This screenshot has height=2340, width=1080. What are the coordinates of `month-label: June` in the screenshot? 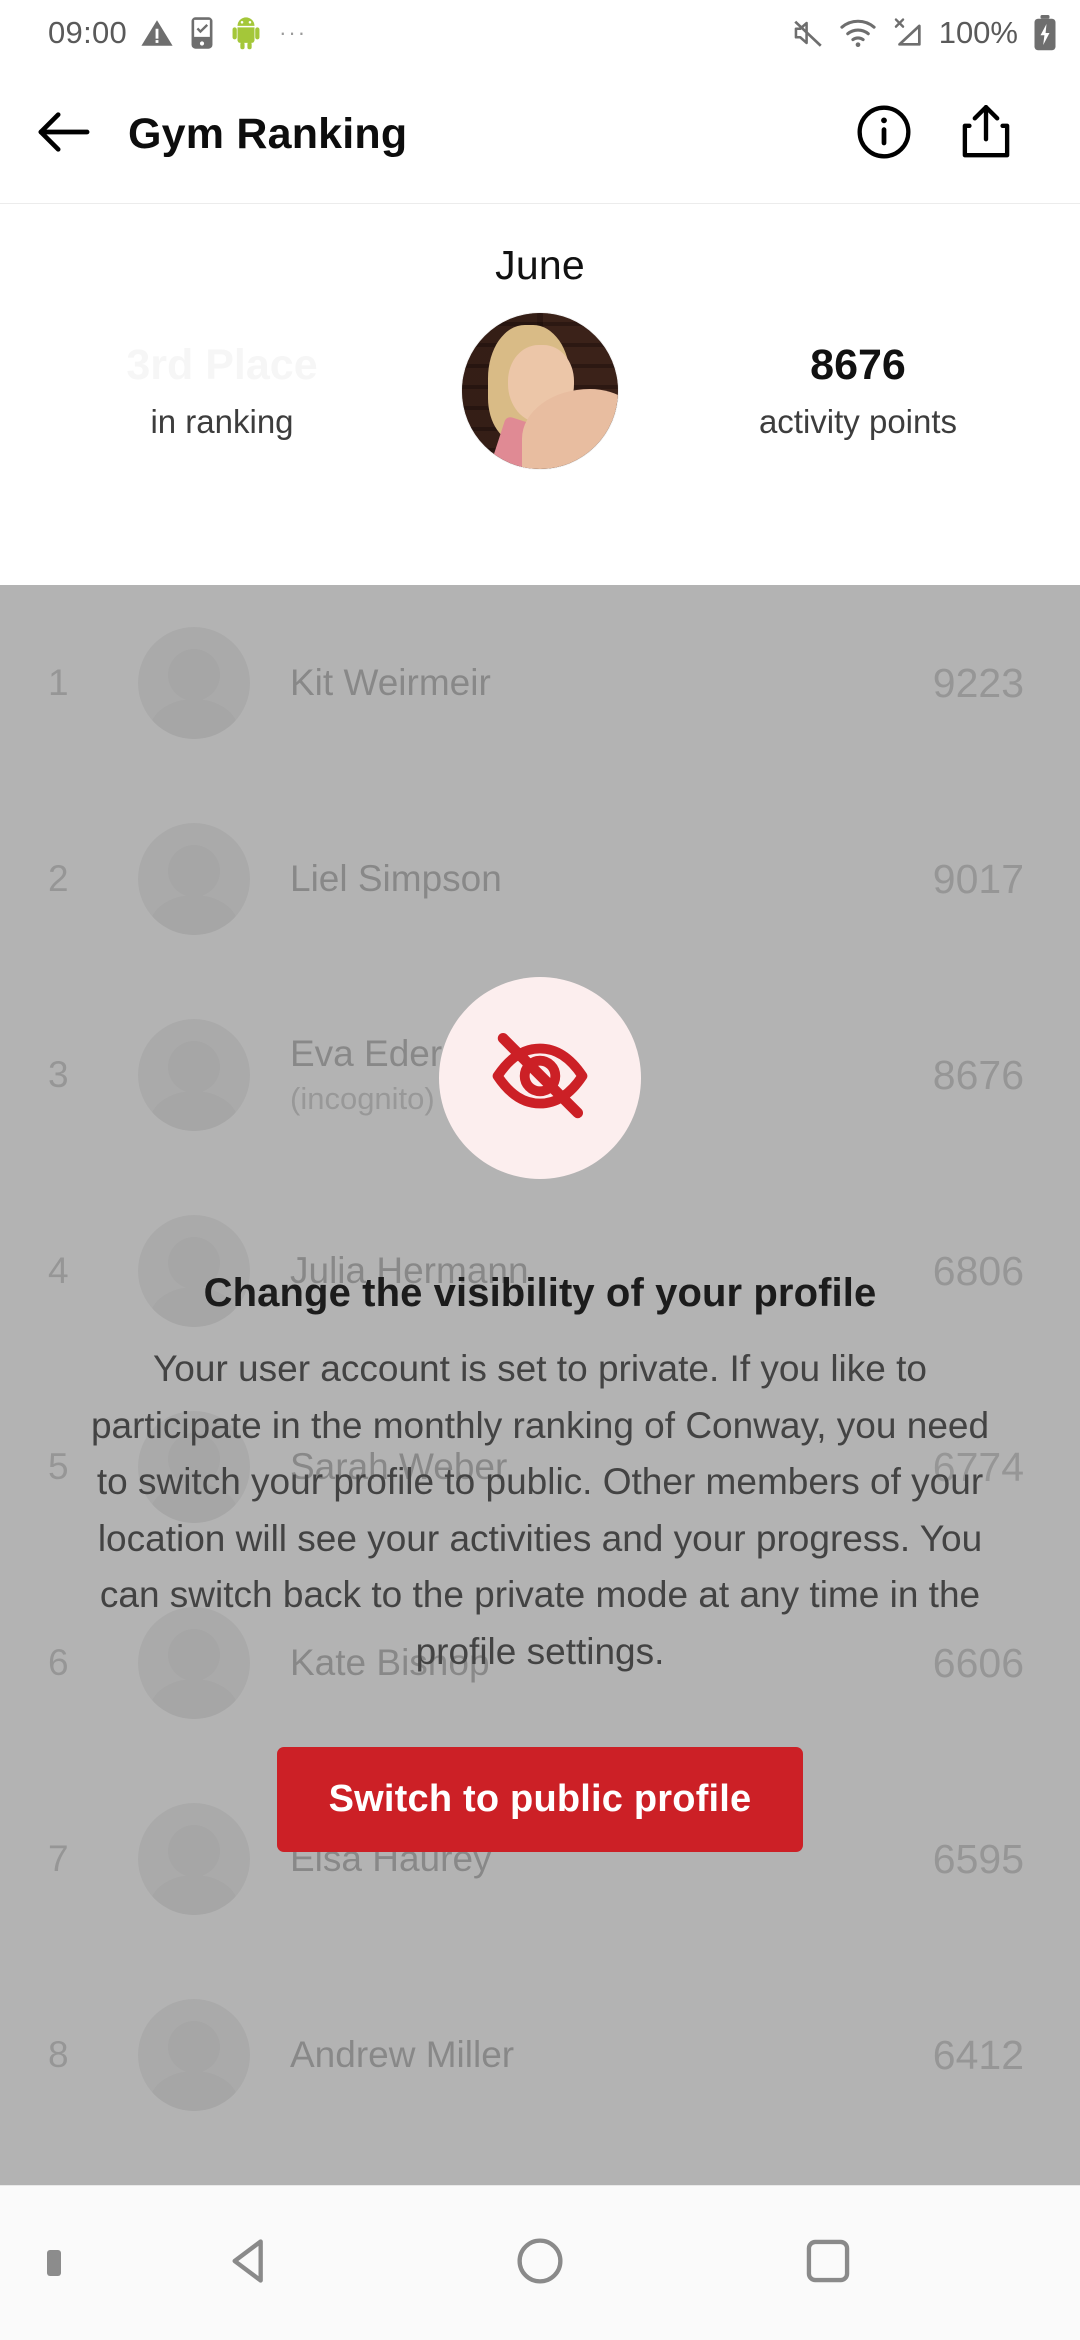 It's located at (540, 265).